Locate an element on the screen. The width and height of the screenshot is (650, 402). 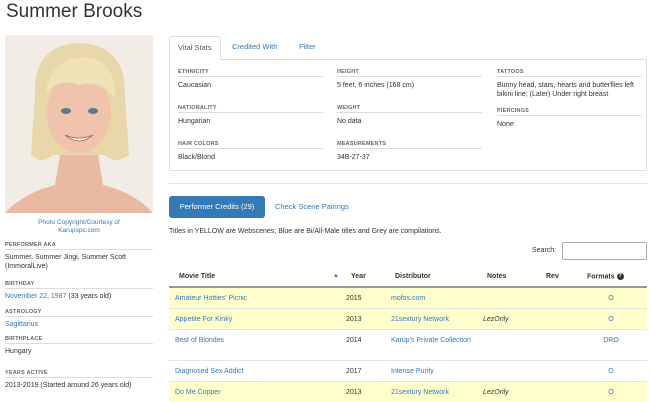
tab-filter: Filter is located at coordinates (307, 48).